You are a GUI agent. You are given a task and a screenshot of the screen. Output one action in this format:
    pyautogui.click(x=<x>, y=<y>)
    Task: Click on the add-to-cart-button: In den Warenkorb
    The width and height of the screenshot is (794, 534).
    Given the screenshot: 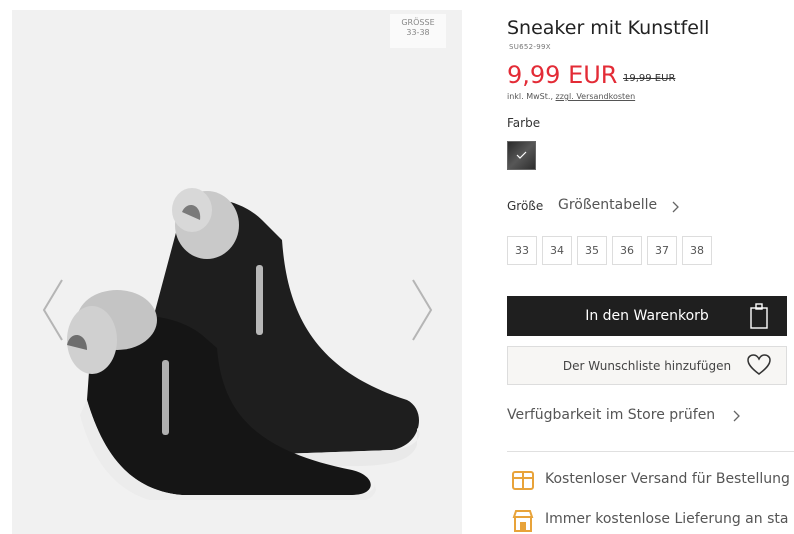 What is the action you would take?
    pyautogui.click(x=647, y=316)
    